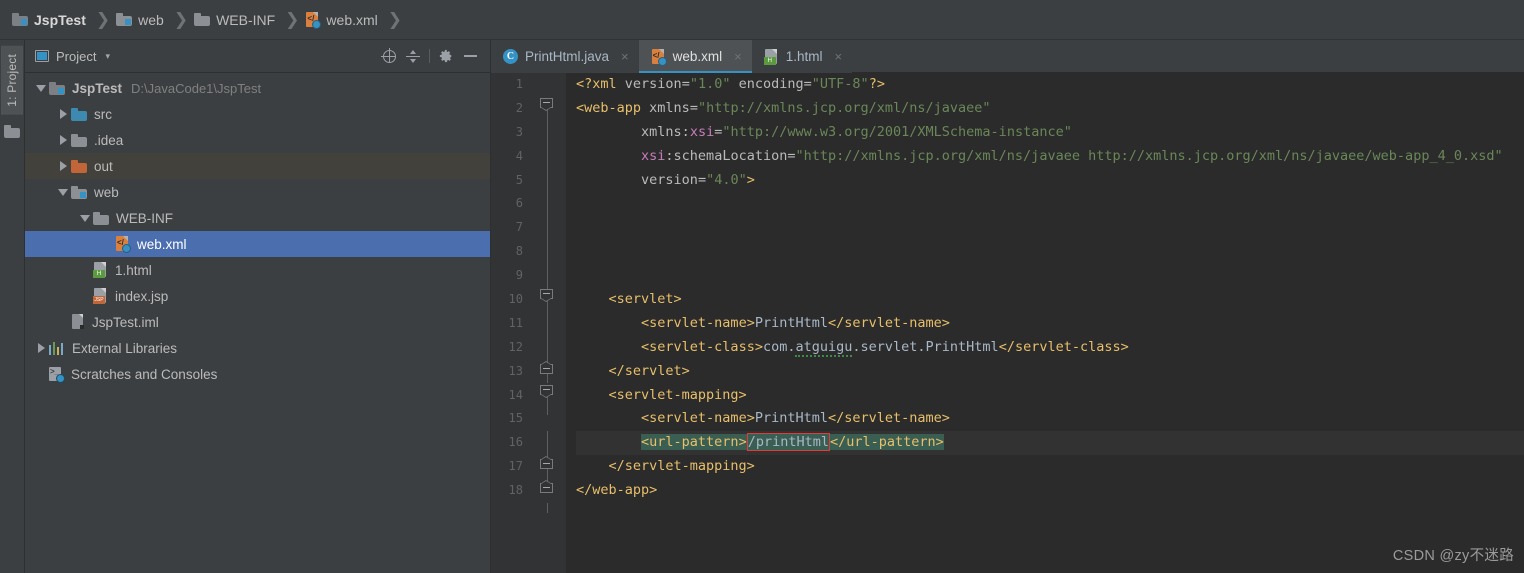 This screenshot has height=573, width=1524. I want to click on tag-servlet-name-open: <servlet-name>, so click(698, 322).